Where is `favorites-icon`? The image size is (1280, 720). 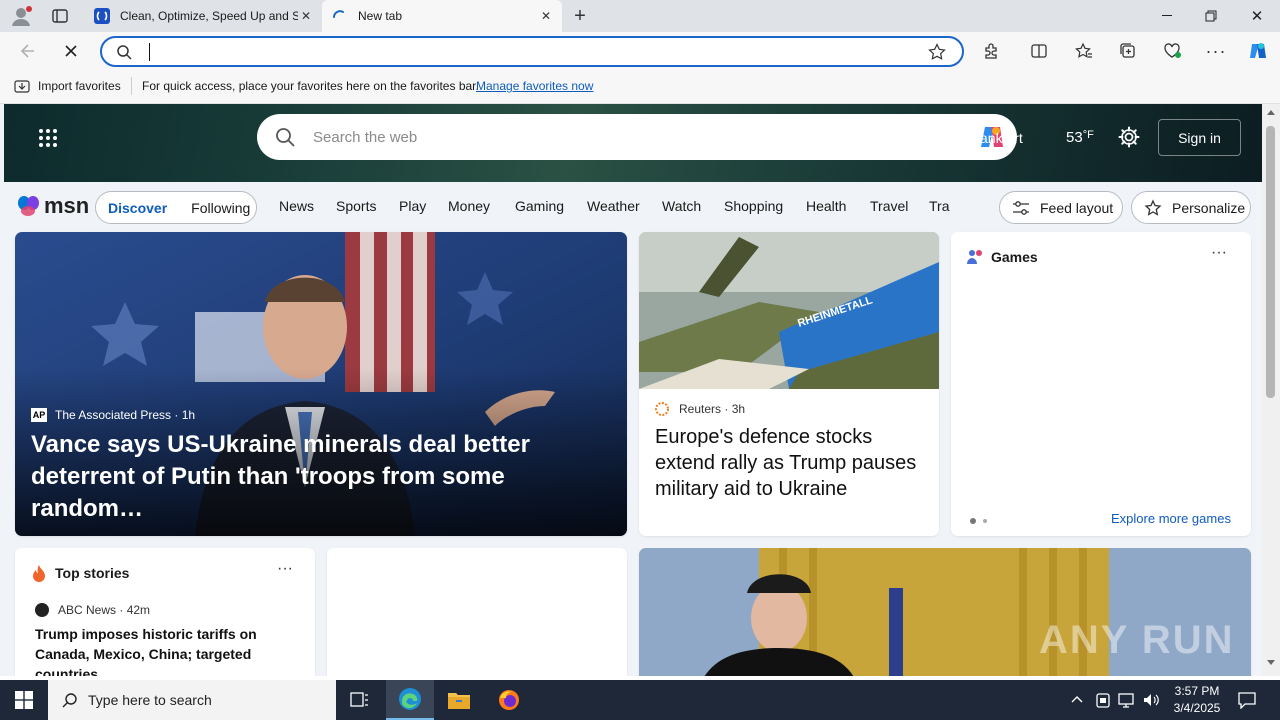
favorites-icon is located at coordinates (1084, 51).